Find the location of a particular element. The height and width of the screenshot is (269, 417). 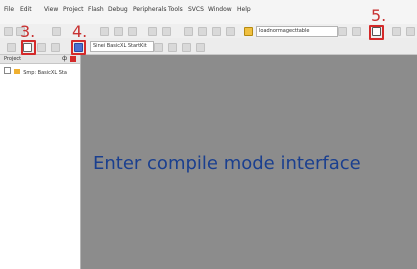

circle-icon is located at coordinates (396, 31).